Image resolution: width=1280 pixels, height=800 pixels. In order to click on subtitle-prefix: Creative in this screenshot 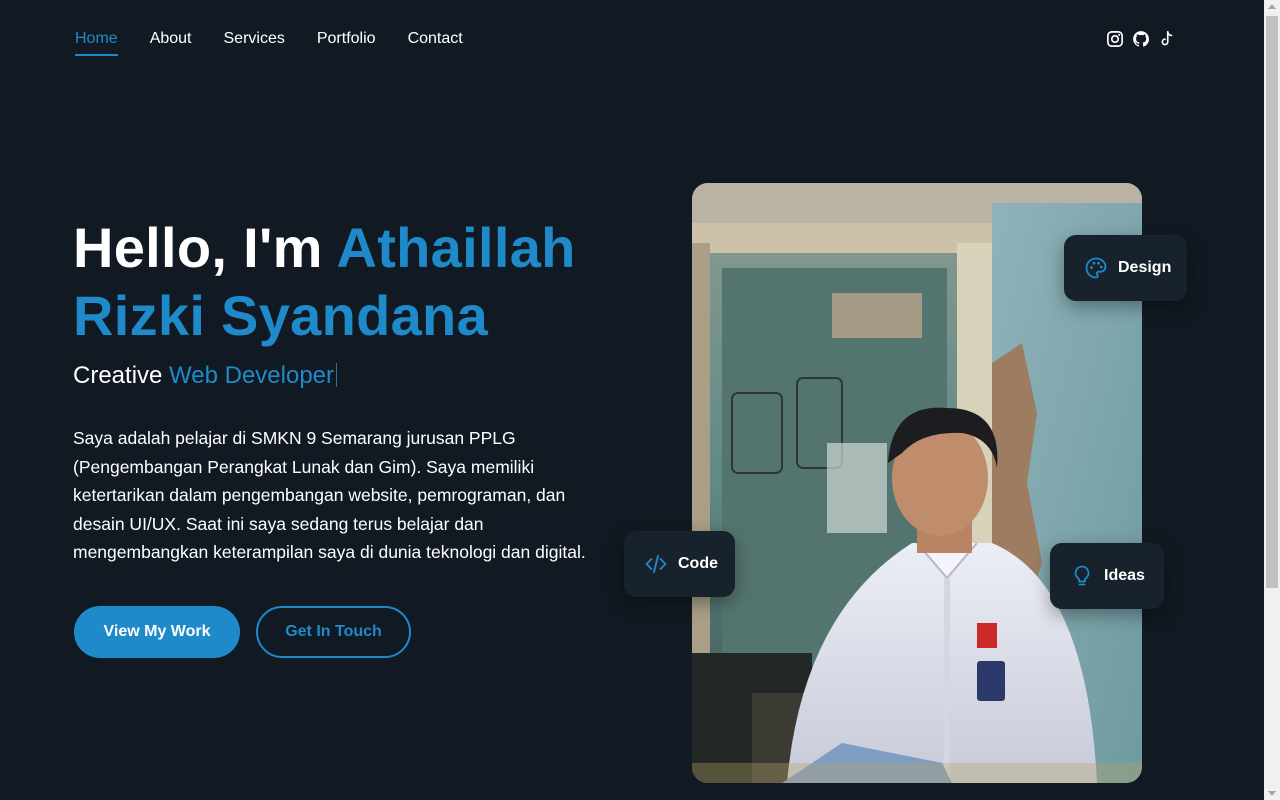, I will do `click(121, 375)`.